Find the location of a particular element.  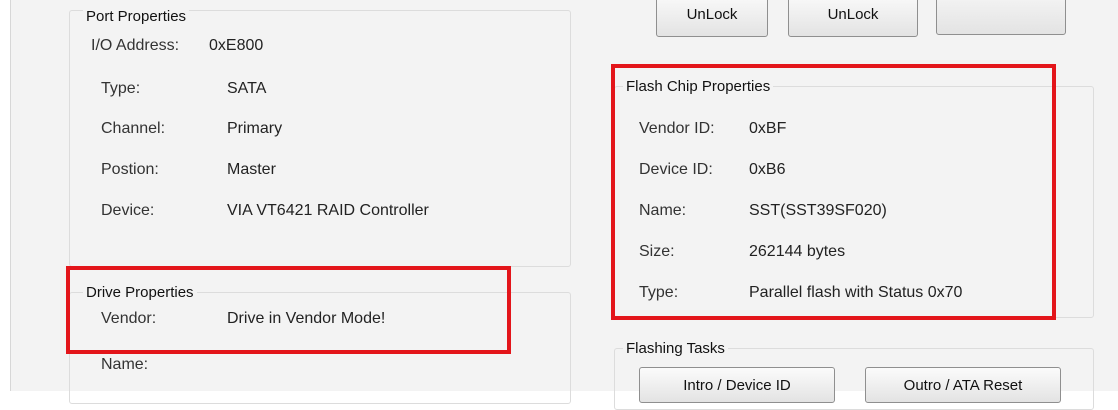

device-label: Device: is located at coordinates (128, 210).